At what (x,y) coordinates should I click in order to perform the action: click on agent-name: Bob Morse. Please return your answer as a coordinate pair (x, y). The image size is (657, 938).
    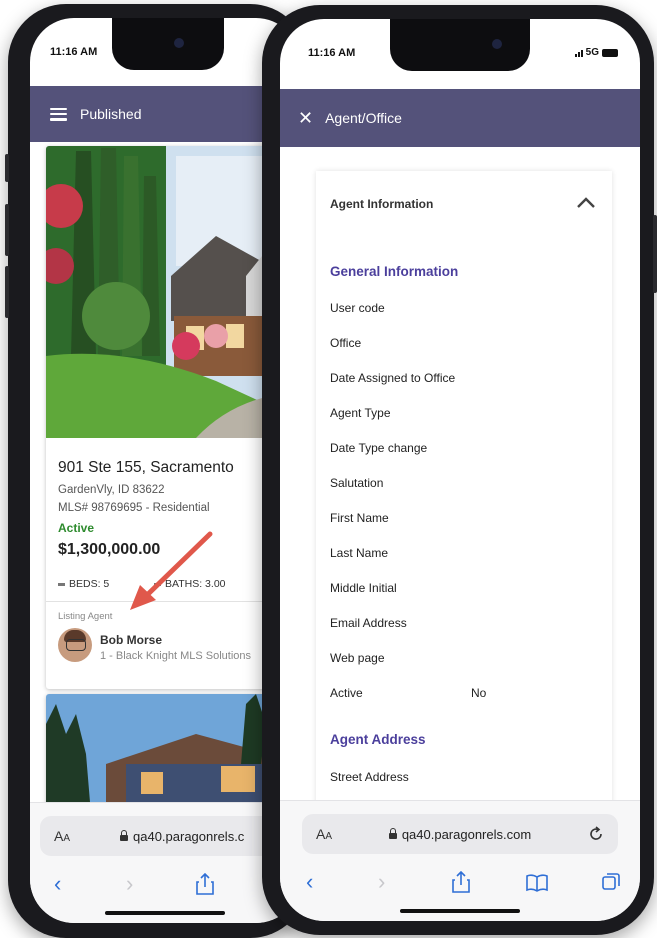
    Looking at the image, I should click on (131, 640).